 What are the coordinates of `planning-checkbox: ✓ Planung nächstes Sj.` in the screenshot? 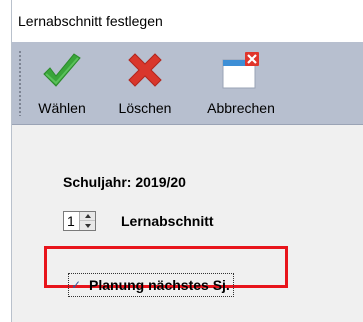 It's located at (151, 285).